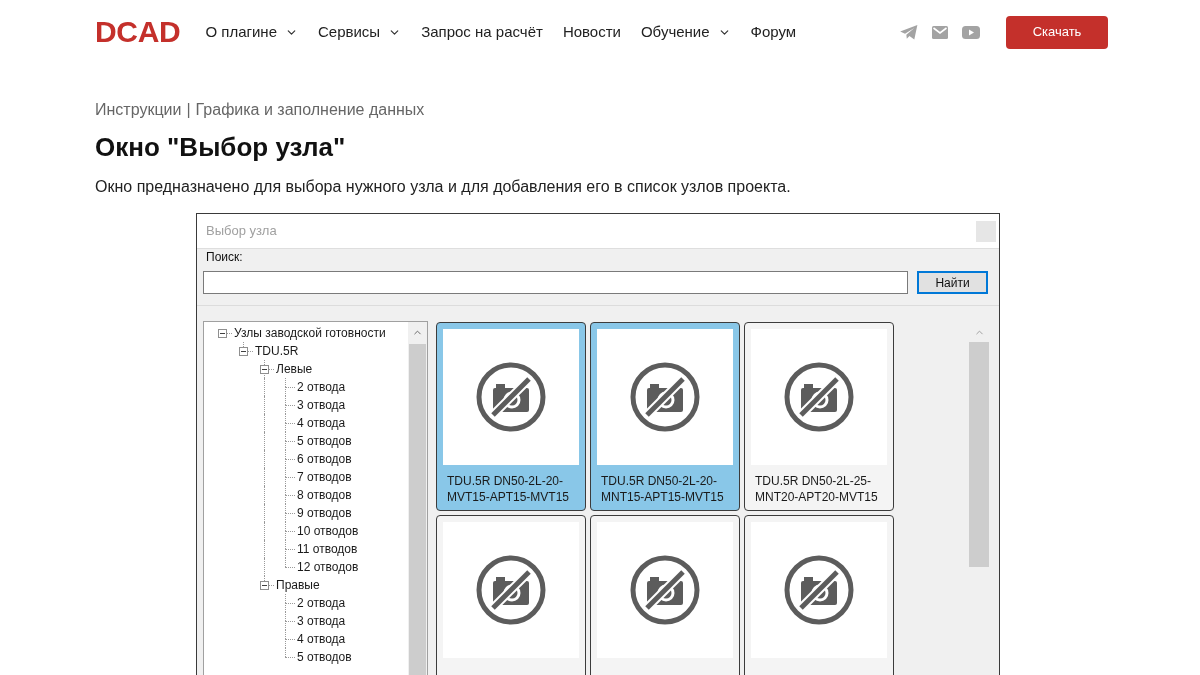 The width and height of the screenshot is (1200, 675). Describe the element at coordinates (324, 513) in the screenshot. I see `tree-item: 9 отводов` at that location.